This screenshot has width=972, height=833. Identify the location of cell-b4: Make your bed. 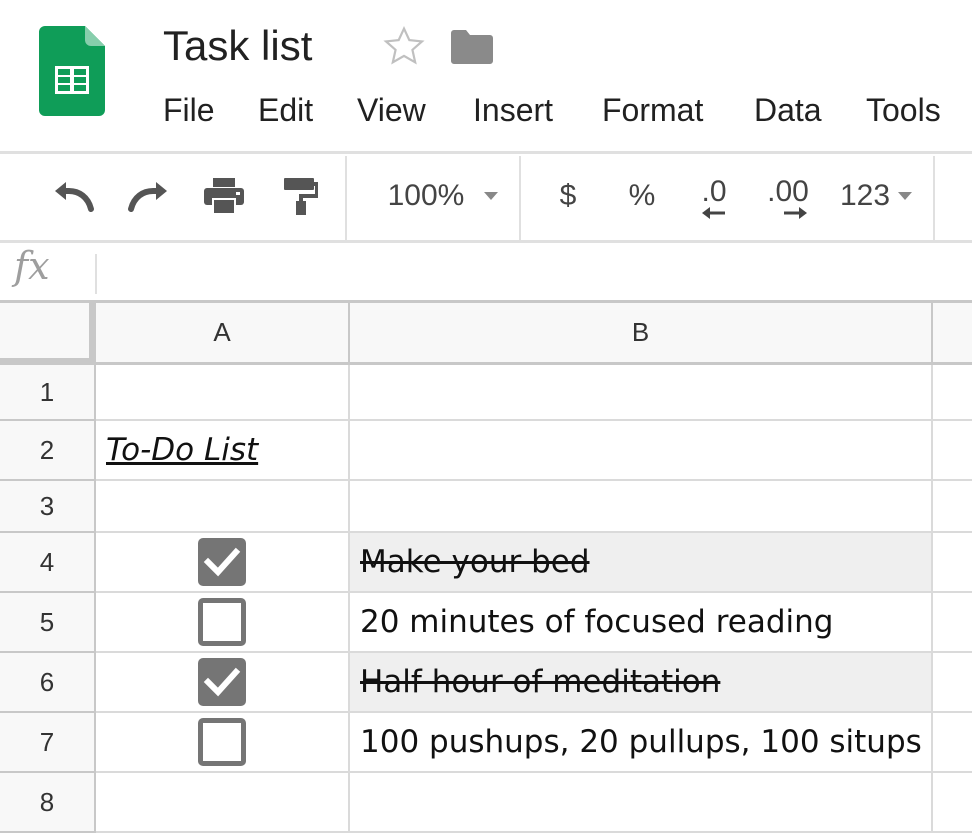
(641, 563).